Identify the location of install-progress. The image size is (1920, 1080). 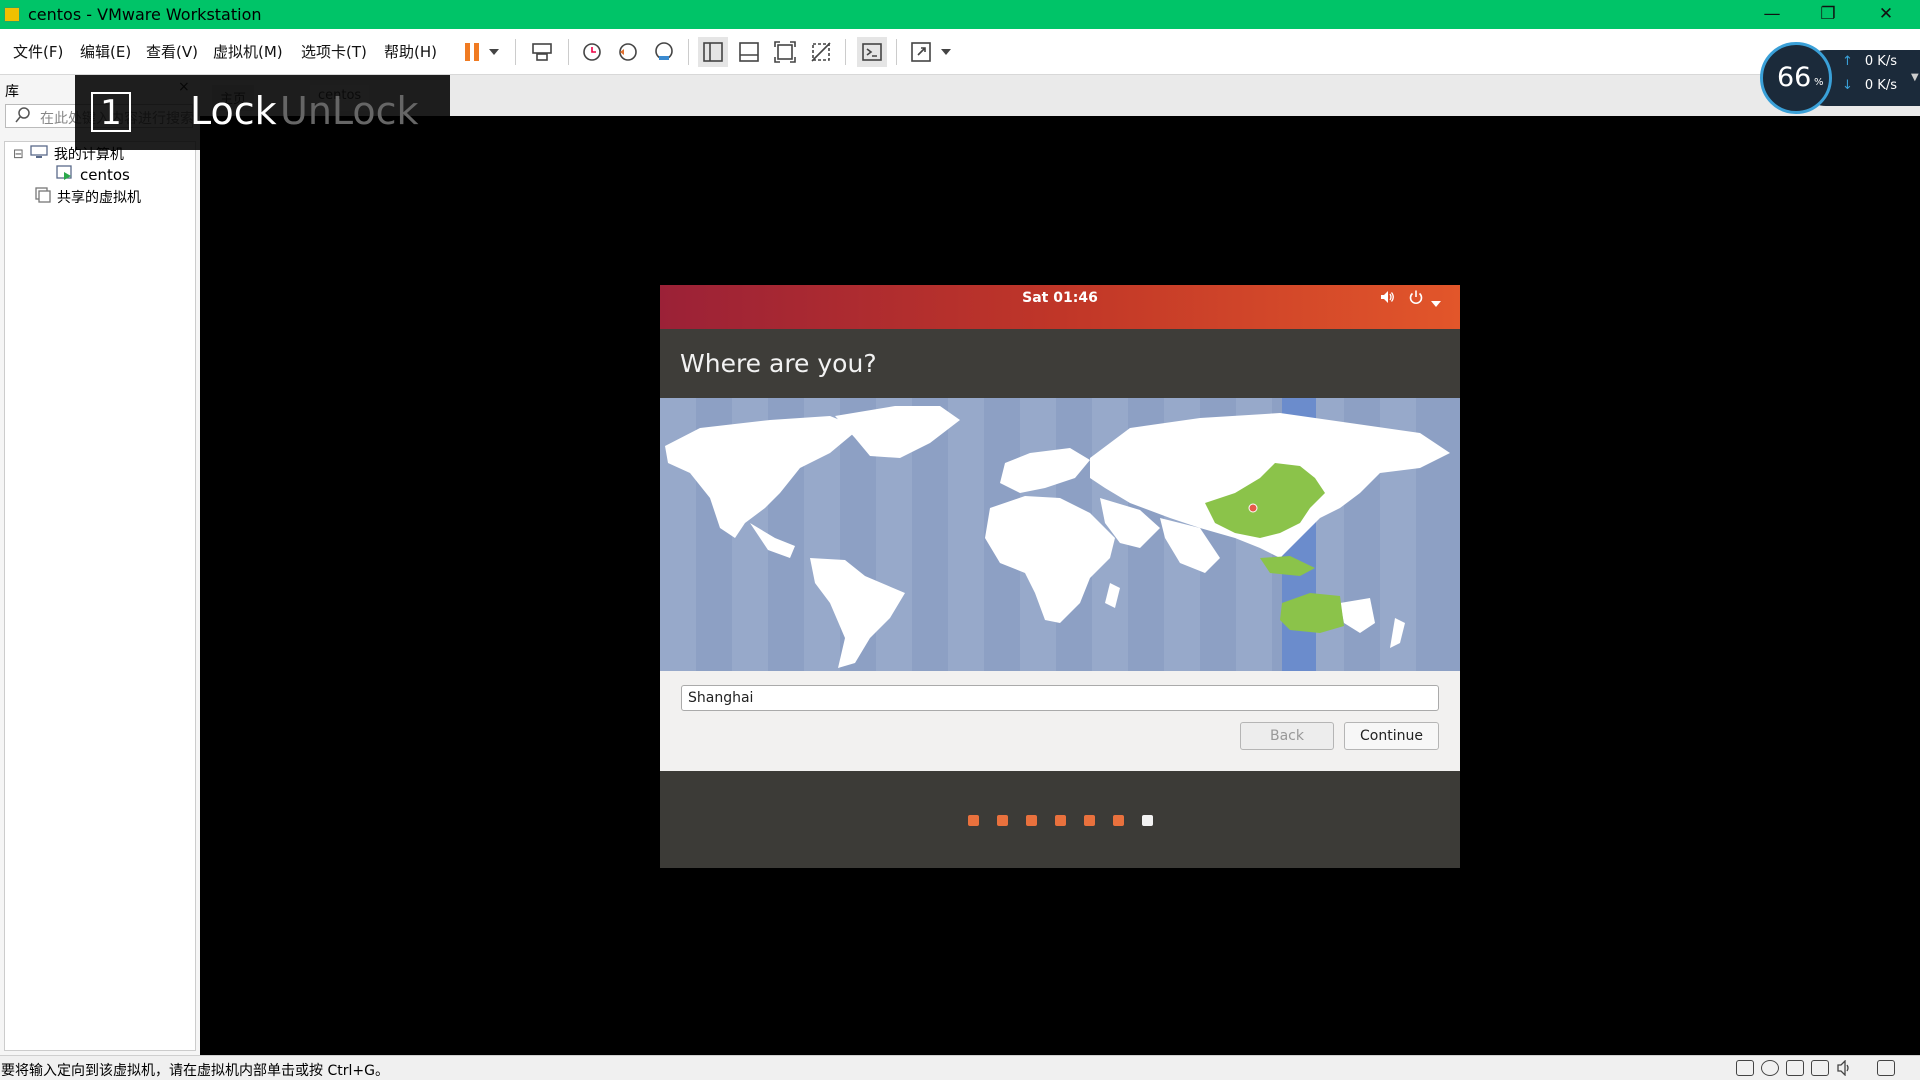
(1060, 819).